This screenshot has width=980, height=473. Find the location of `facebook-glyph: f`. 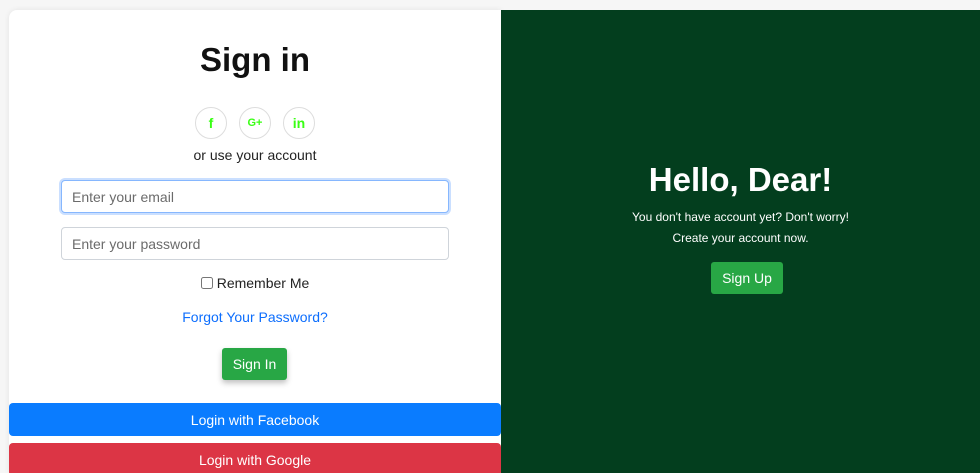

facebook-glyph: f is located at coordinates (211, 123).